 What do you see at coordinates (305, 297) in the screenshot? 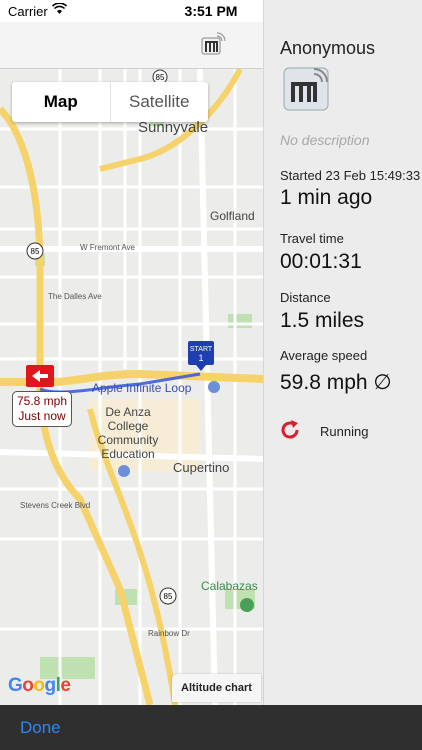
I see `distance-label: Distance` at bounding box center [305, 297].